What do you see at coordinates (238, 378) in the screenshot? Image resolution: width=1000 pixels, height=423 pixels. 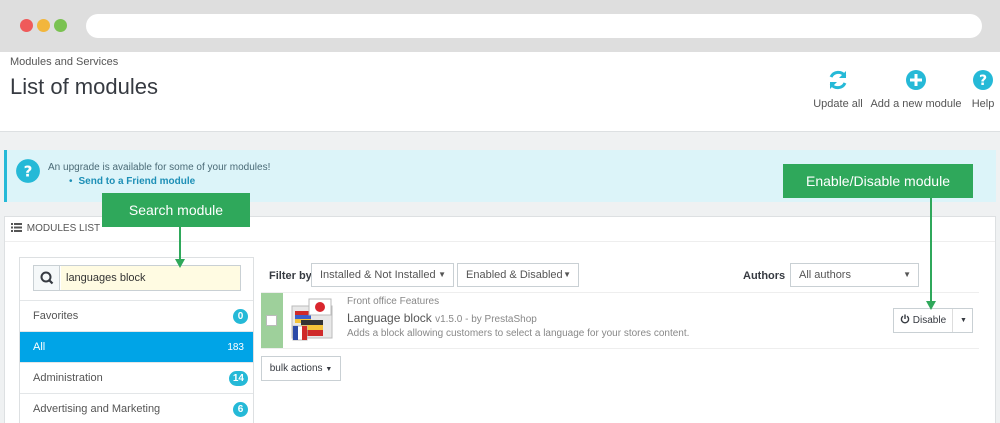 I see `category-count: 14` at bounding box center [238, 378].